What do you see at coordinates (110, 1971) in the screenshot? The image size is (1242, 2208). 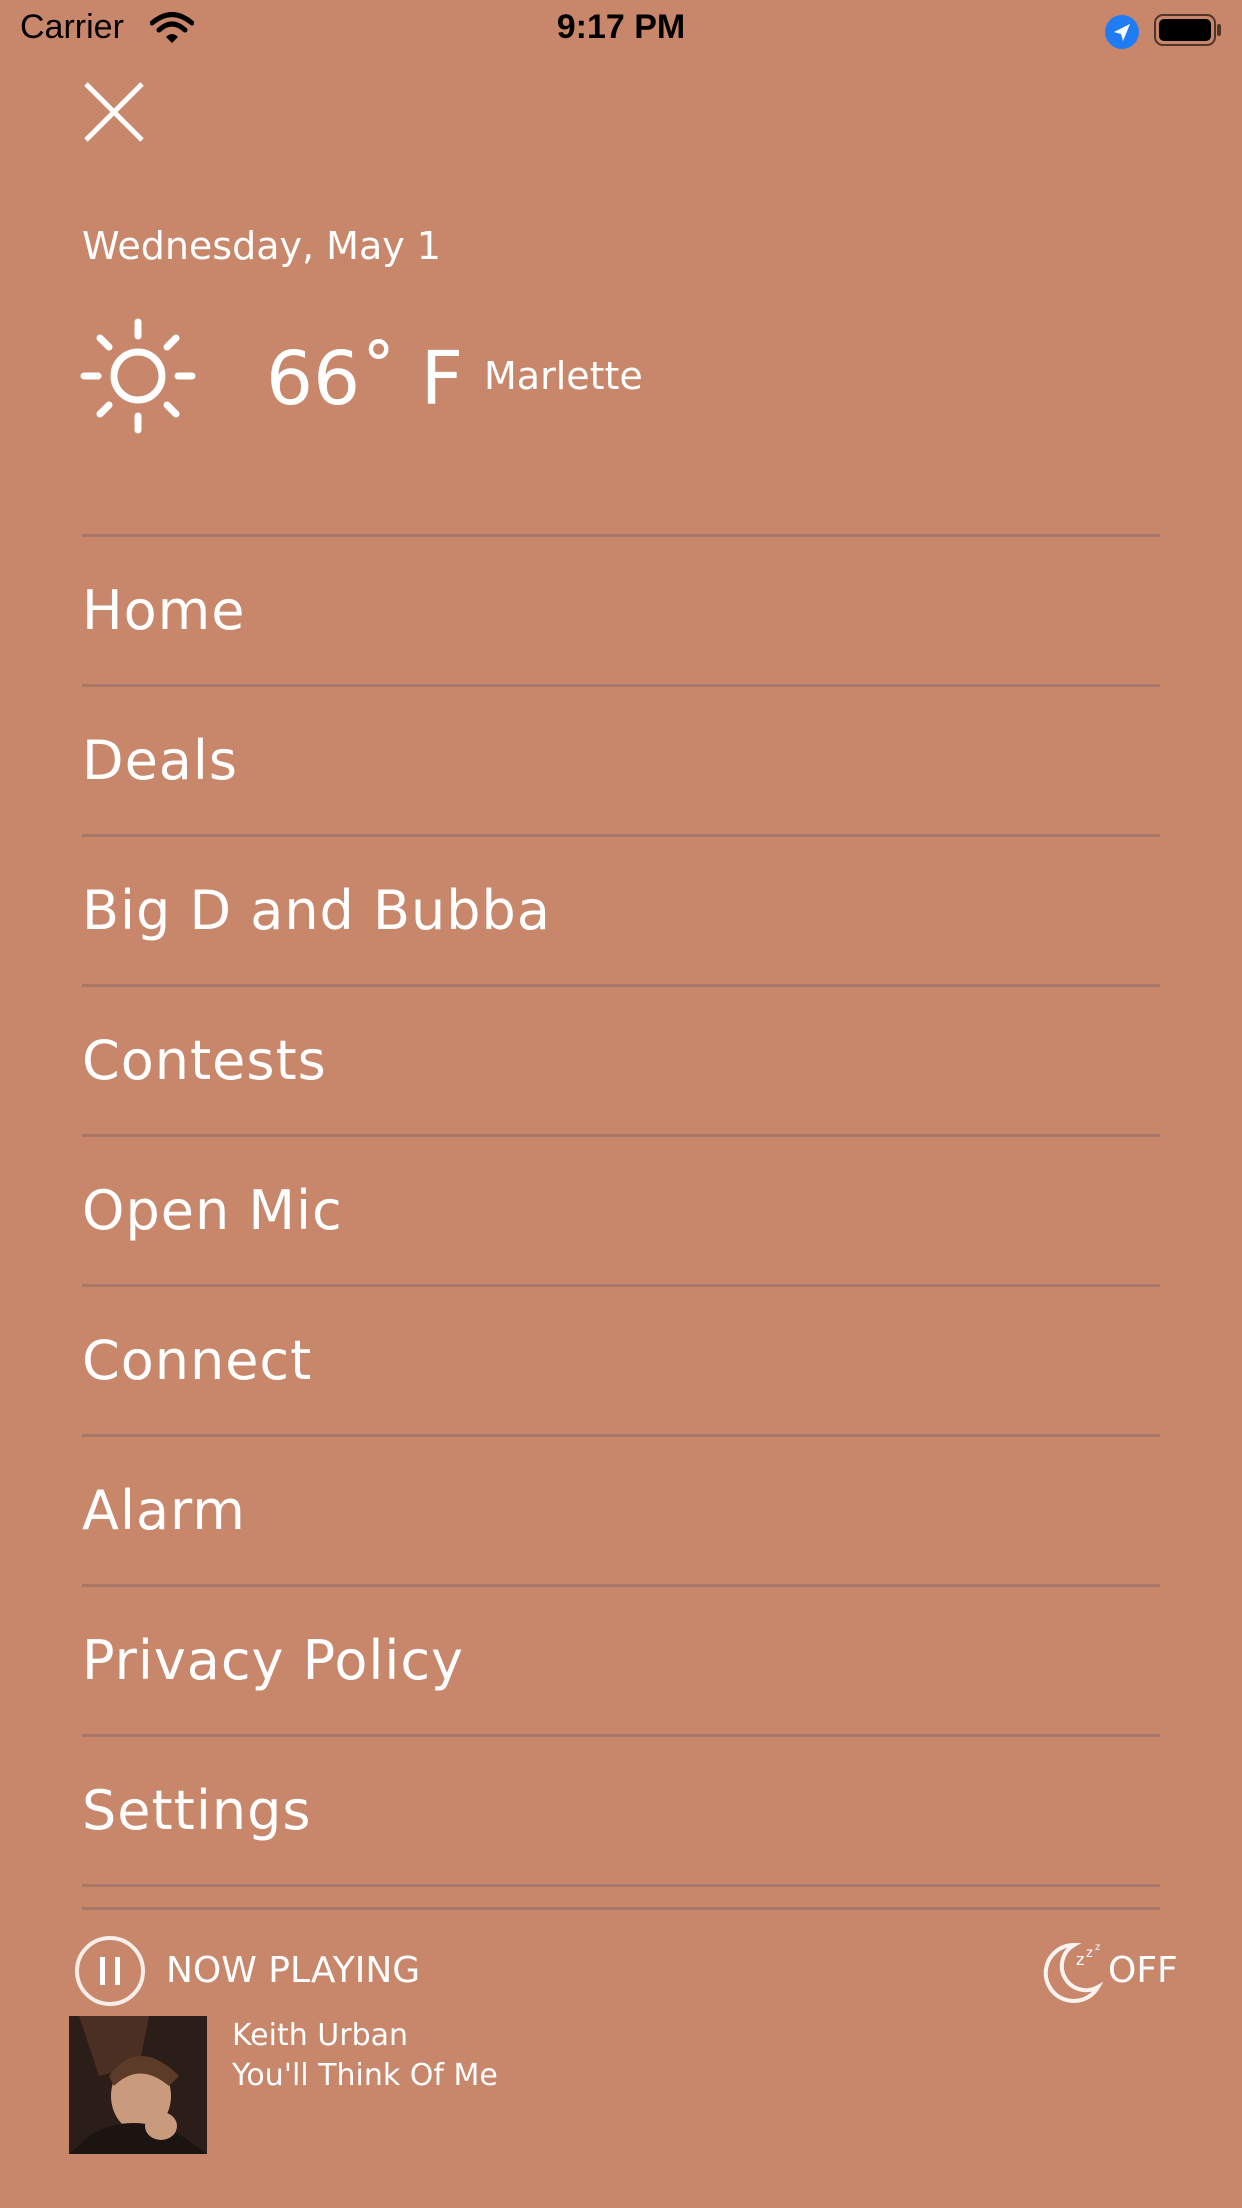 I see `pause-icon` at bounding box center [110, 1971].